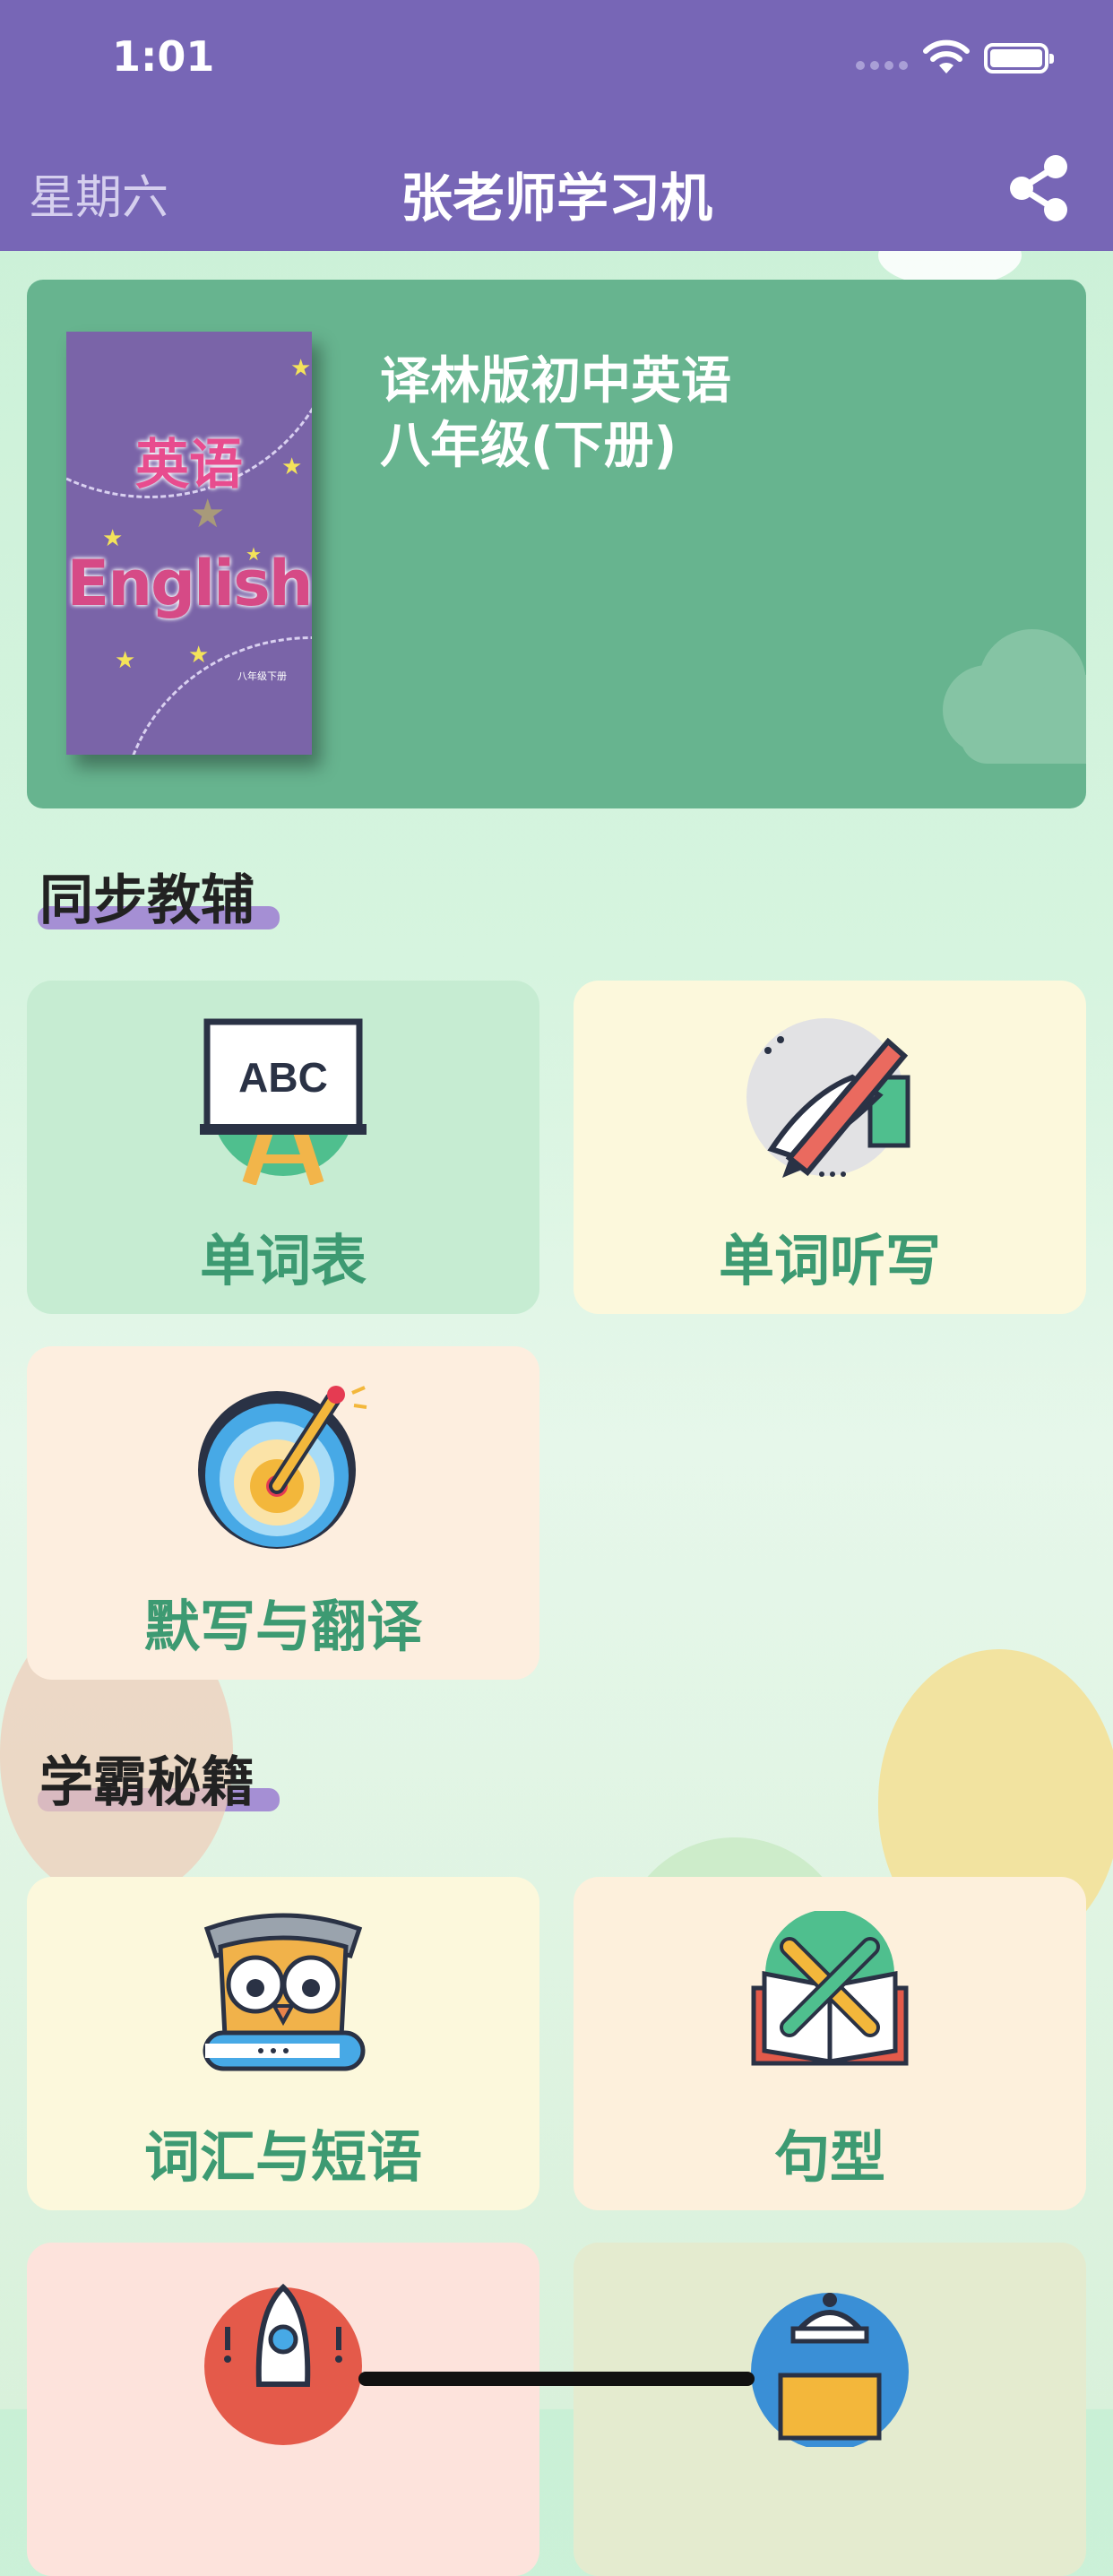  Describe the element at coordinates (946, 56) in the screenshot. I see `wifi-icon` at that location.